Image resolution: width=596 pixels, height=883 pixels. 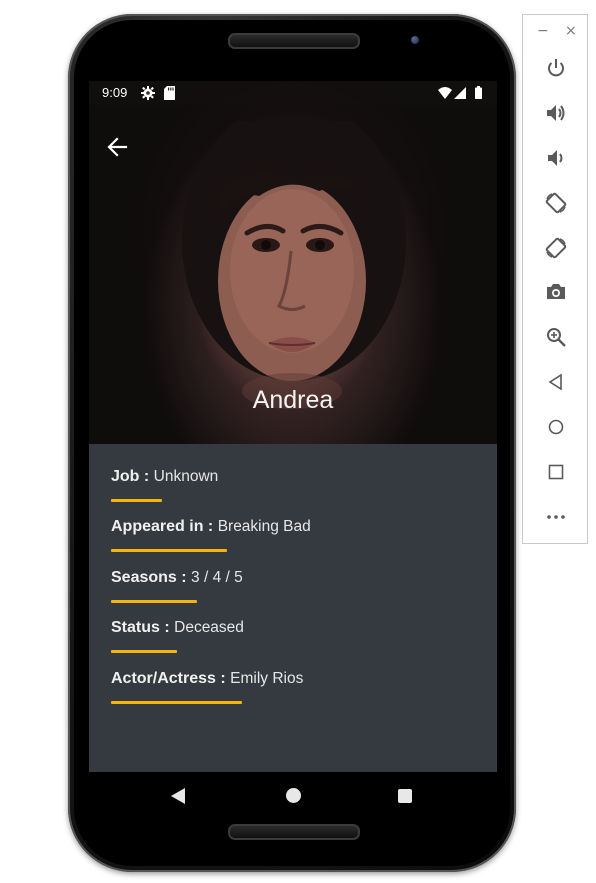 What do you see at coordinates (460, 93) in the screenshot?
I see `signal-icon` at bounding box center [460, 93].